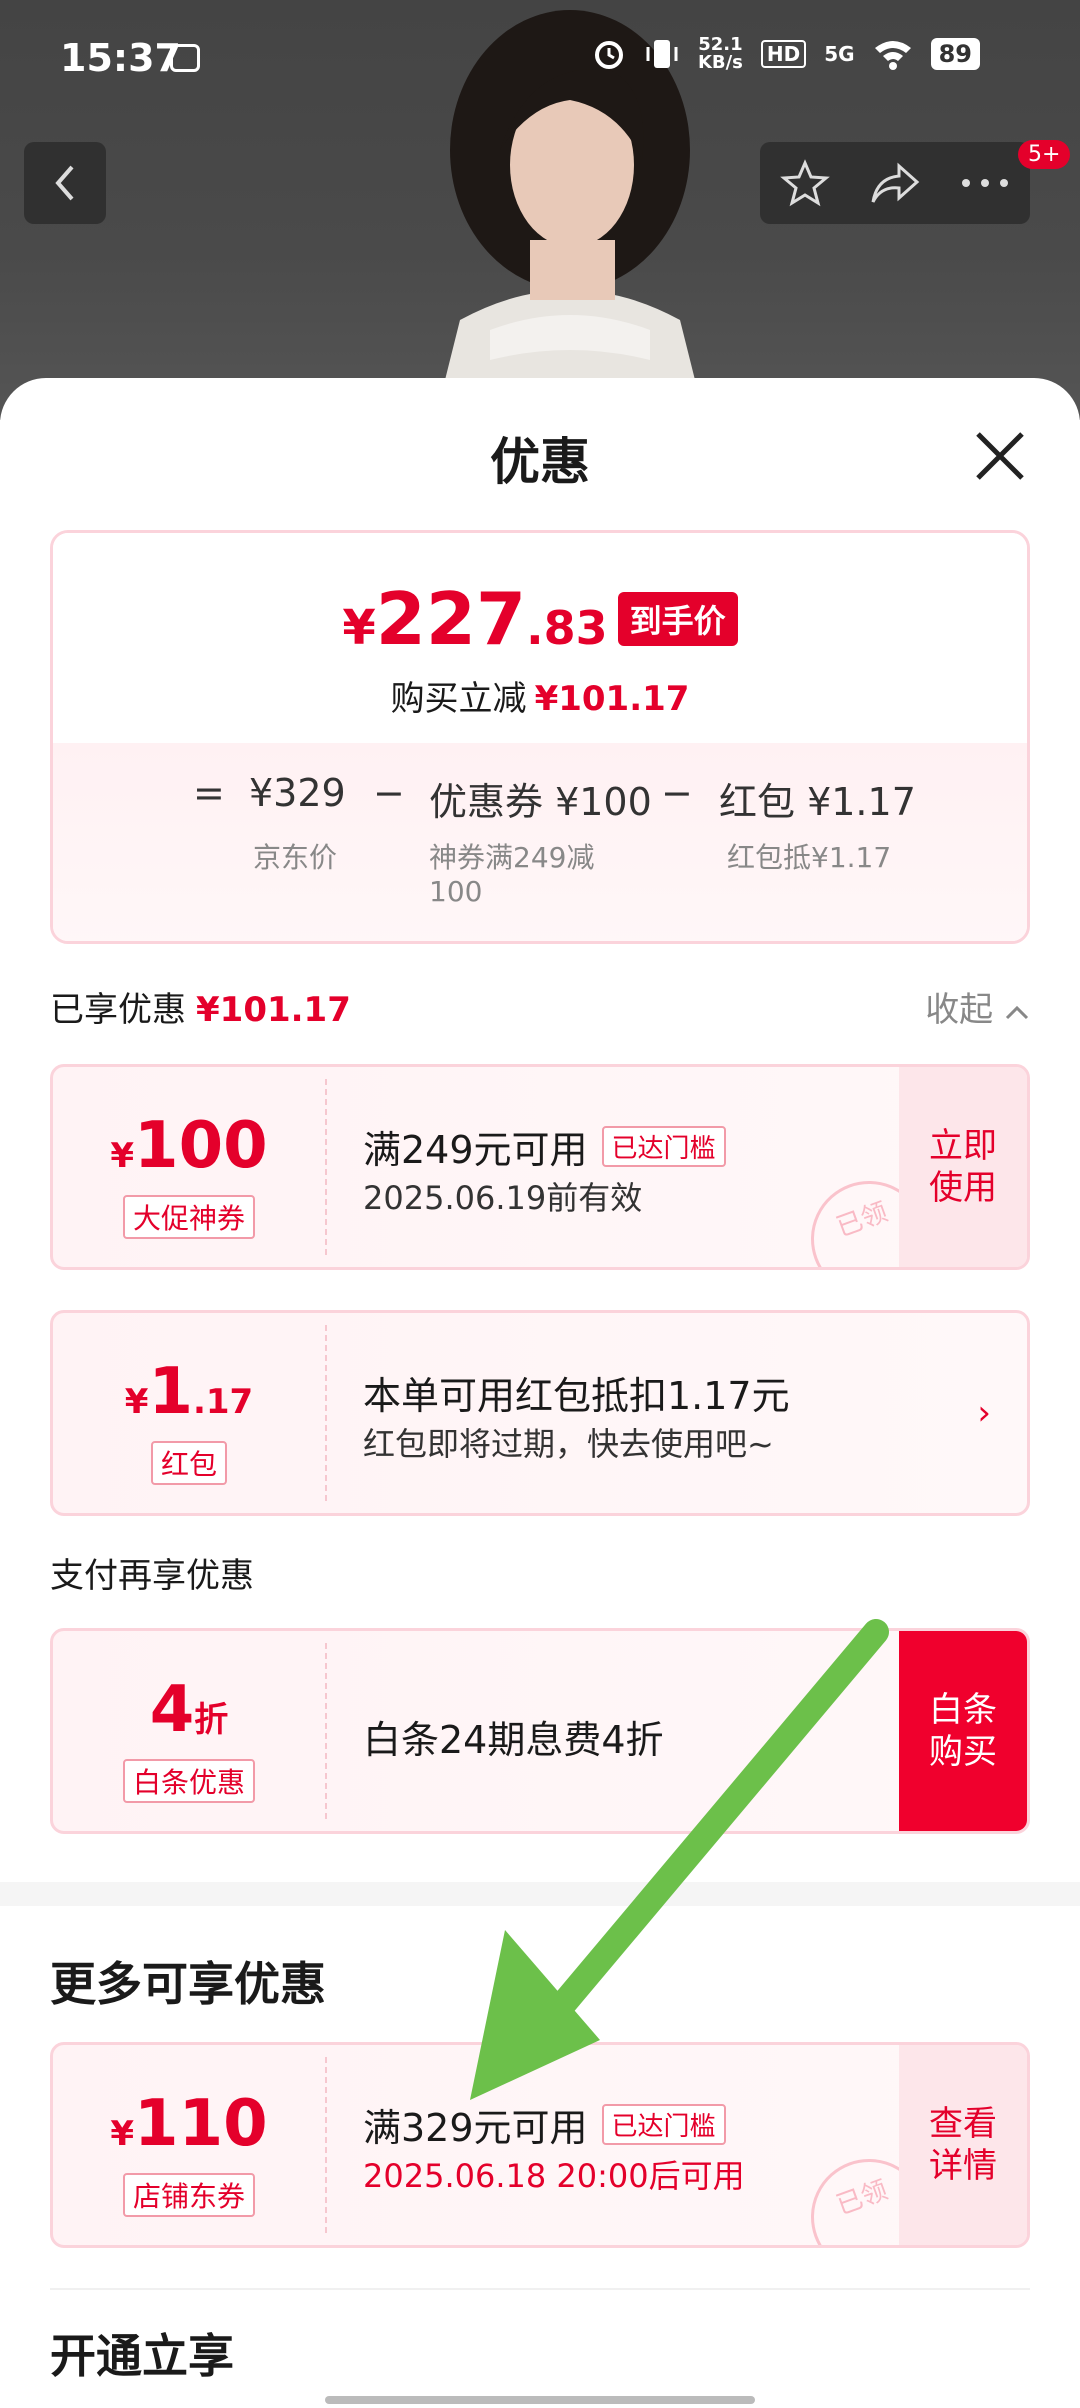  Describe the element at coordinates (120, 58) in the screenshot. I see `status-time: 15:37` at that location.